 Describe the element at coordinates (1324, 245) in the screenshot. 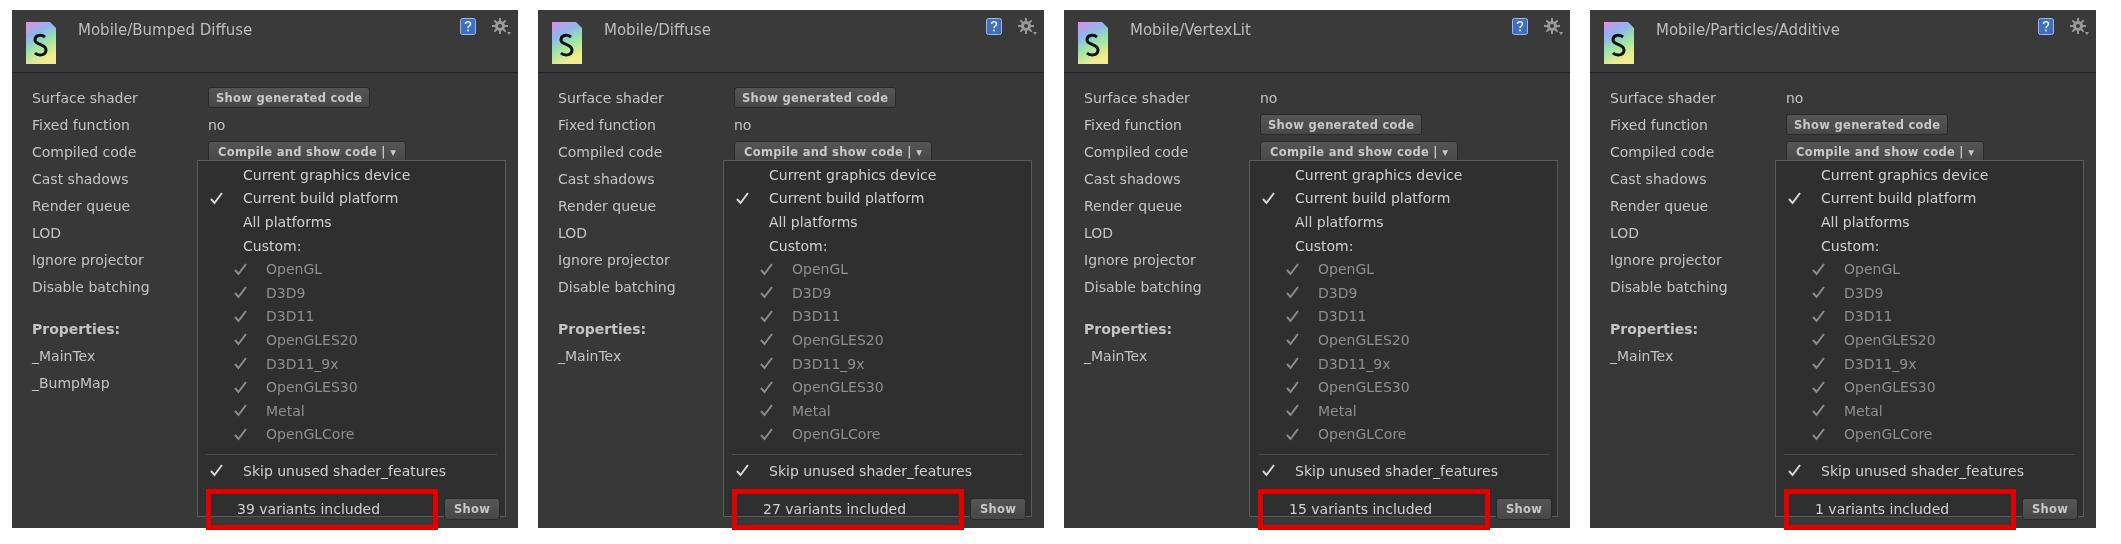

I see `menu-heading: Custom:` at that location.